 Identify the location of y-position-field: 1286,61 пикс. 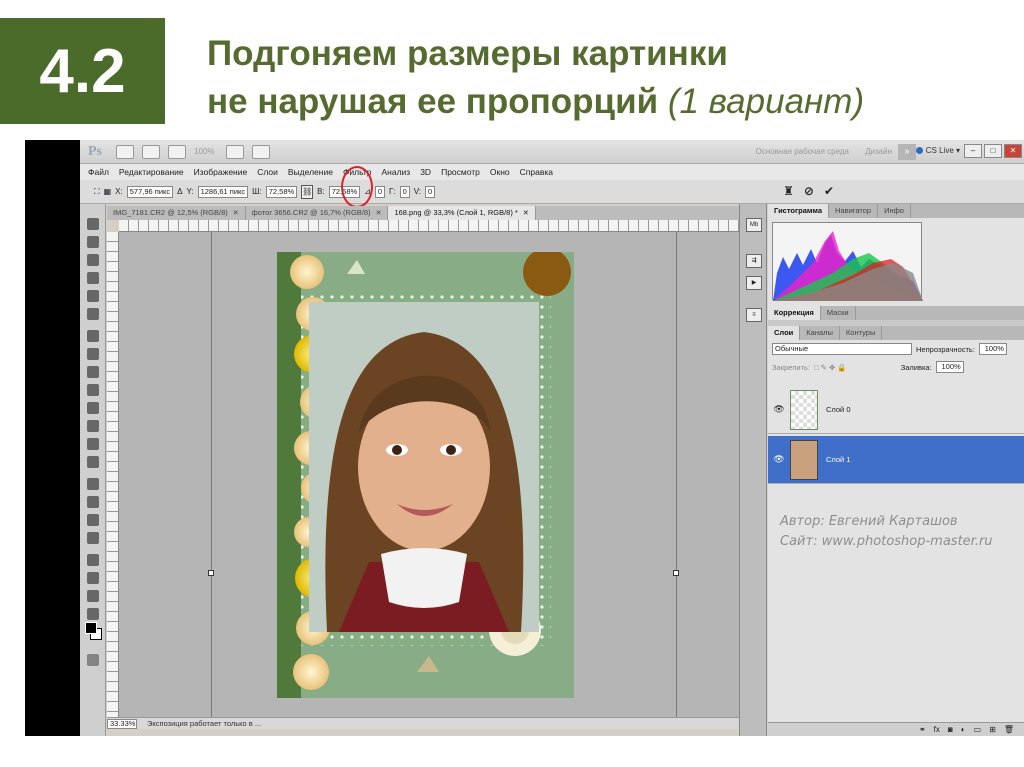
(223, 191).